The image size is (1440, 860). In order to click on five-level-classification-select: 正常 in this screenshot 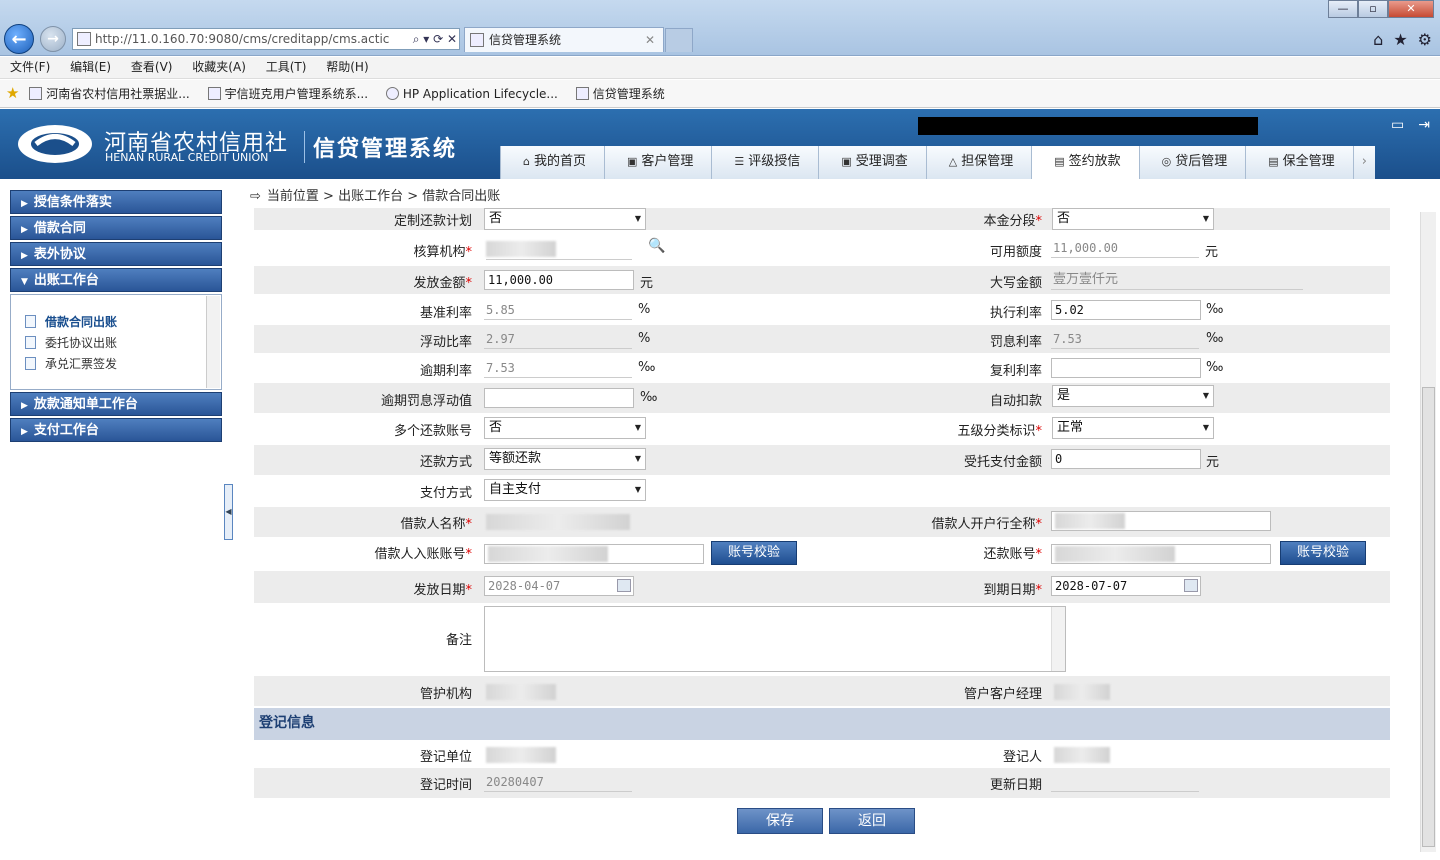, I will do `click(1133, 428)`.